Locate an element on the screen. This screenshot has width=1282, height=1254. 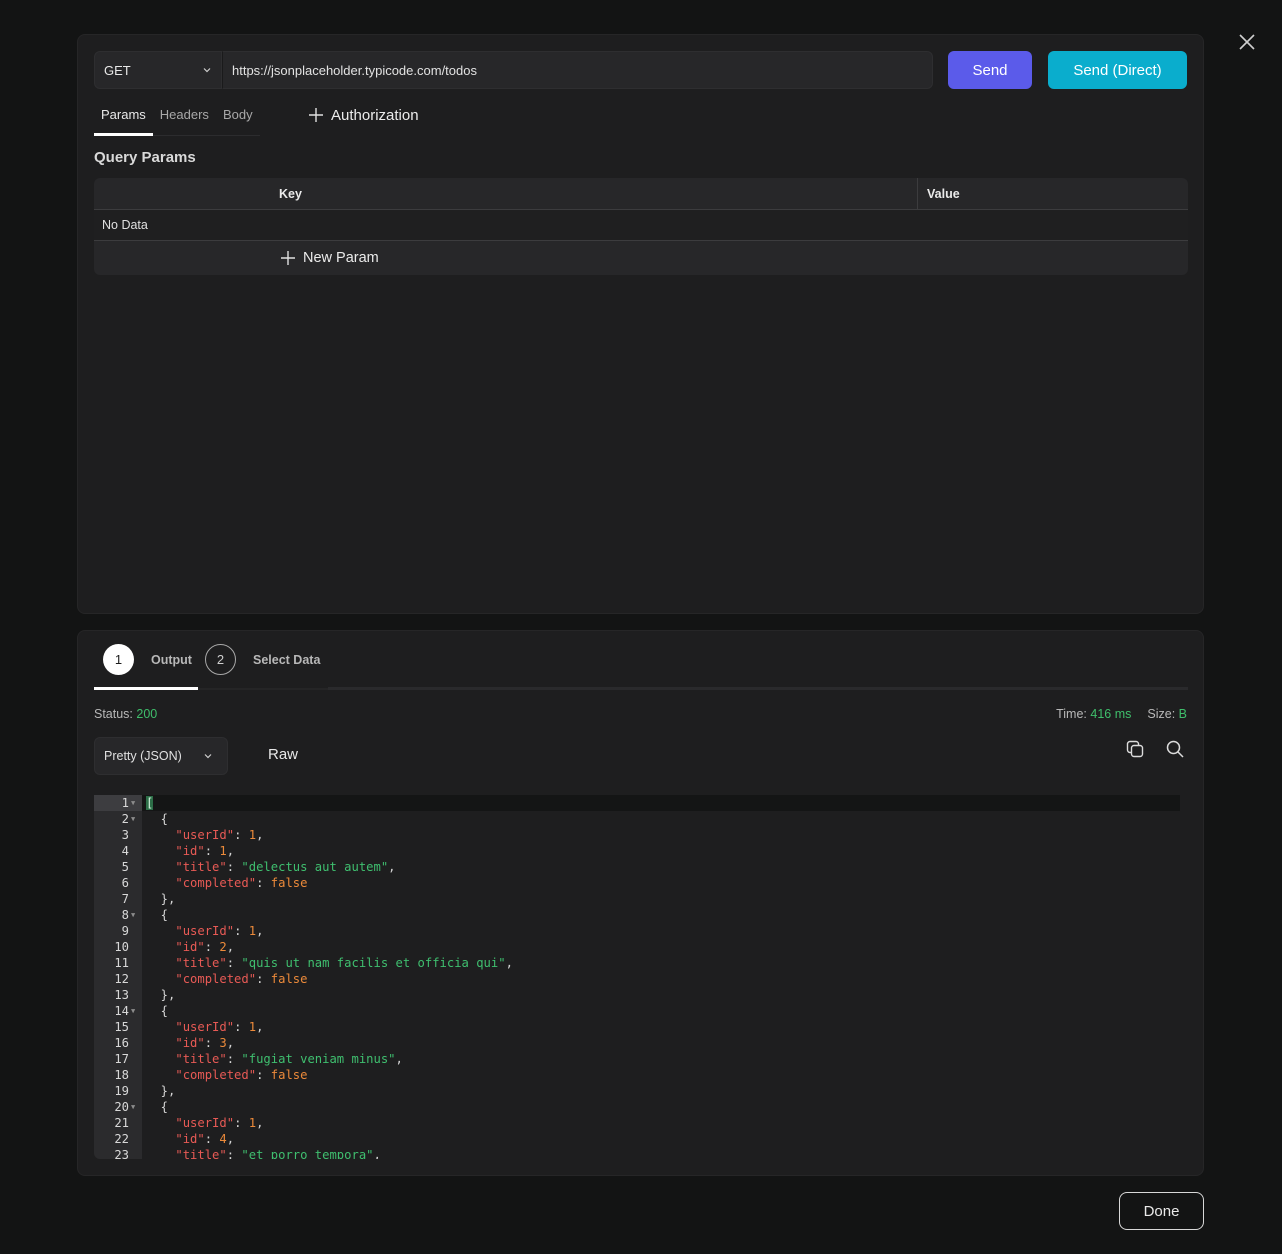
search-icon is located at coordinates (1175, 749).